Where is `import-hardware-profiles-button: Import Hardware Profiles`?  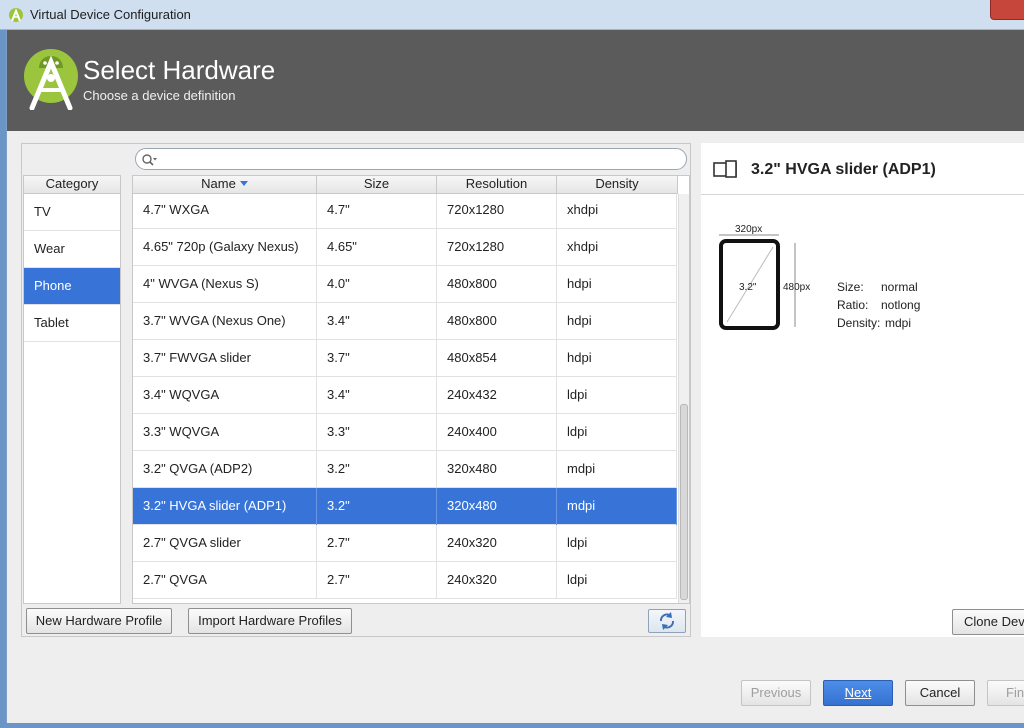 import-hardware-profiles-button: Import Hardware Profiles is located at coordinates (270, 621).